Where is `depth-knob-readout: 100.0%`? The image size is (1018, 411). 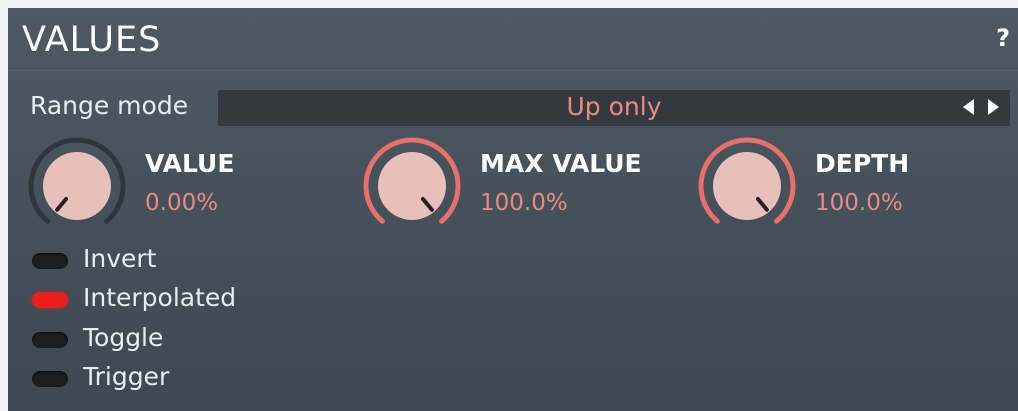 depth-knob-readout: 100.0% is located at coordinates (859, 203).